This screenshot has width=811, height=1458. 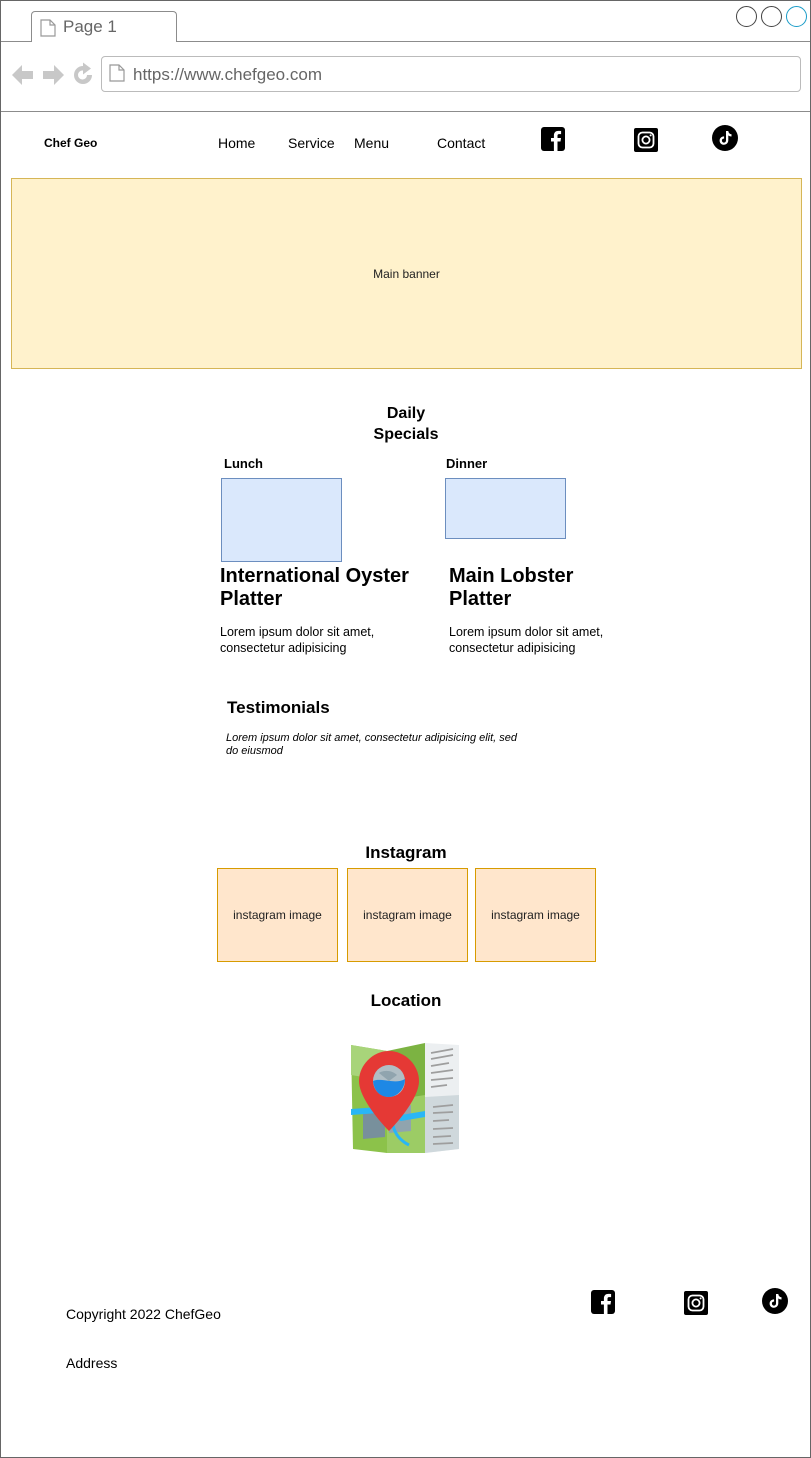 I want to click on dinner-description-line1: Lorem ipsum dolor sit amet,, so click(x=526, y=632).